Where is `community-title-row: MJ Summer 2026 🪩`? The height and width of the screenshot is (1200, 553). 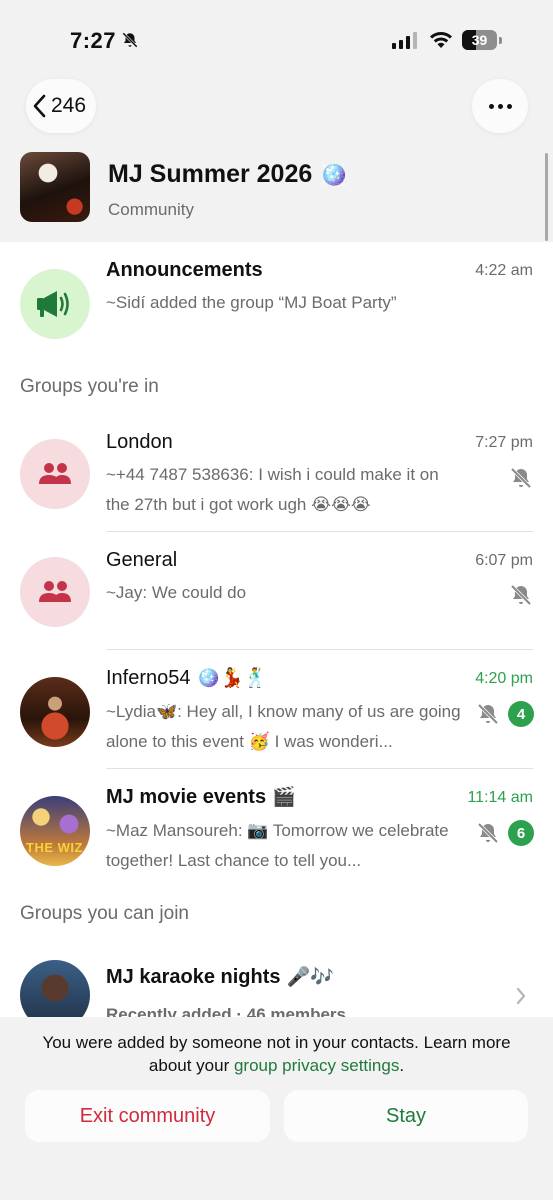
community-title-row: MJ Summer 2026 🪩 is located at coordinates (228, 174).